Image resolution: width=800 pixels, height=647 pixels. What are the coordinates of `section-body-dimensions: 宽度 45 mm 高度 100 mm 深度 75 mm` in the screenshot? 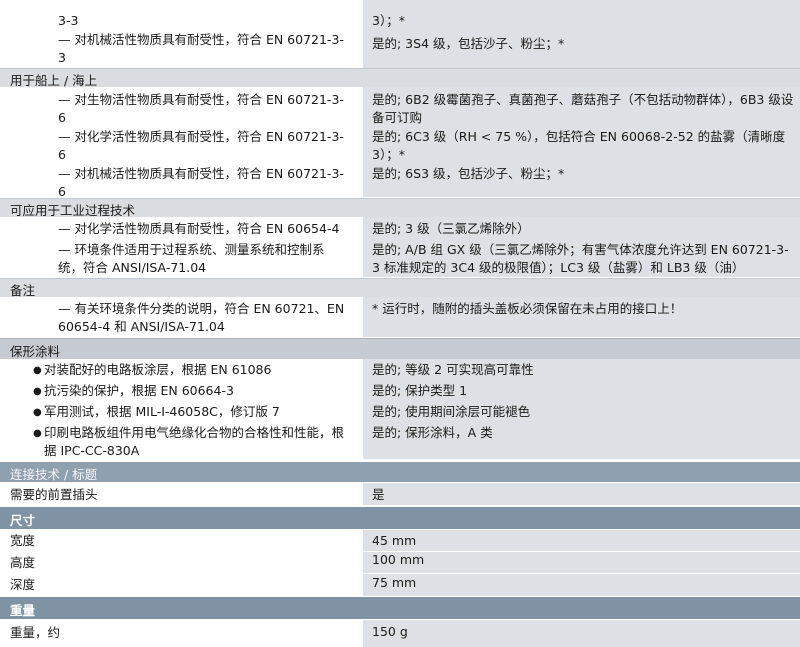 It's located at (400, 563).